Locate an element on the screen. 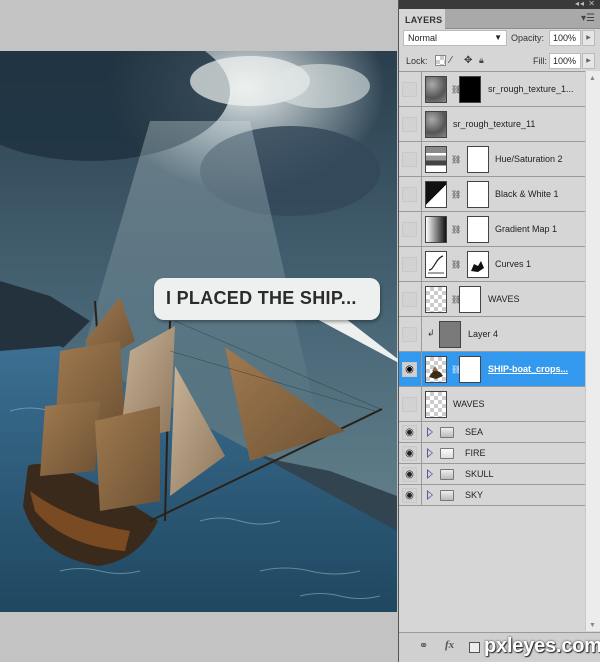  blend-mode-select: Normal ▼ is located at coordinates (455, 38).